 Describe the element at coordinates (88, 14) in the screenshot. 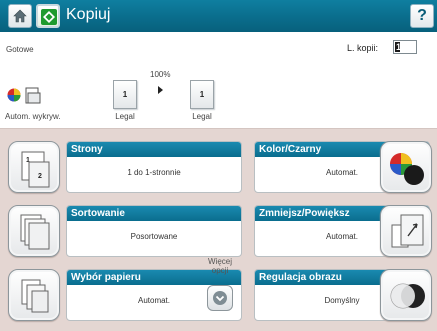

I see `page-title: Kopiuj` at that location.